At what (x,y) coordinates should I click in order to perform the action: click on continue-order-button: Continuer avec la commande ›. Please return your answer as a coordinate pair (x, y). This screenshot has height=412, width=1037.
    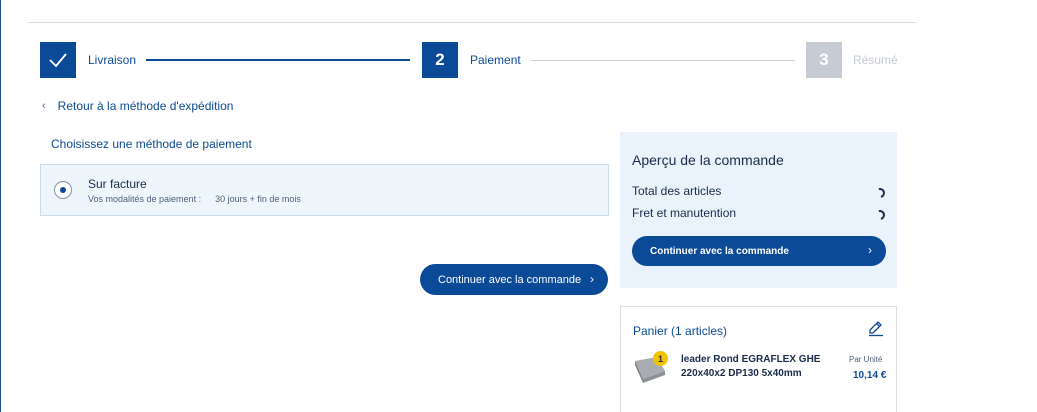
    Looking at the image, I should click on (514, 279).